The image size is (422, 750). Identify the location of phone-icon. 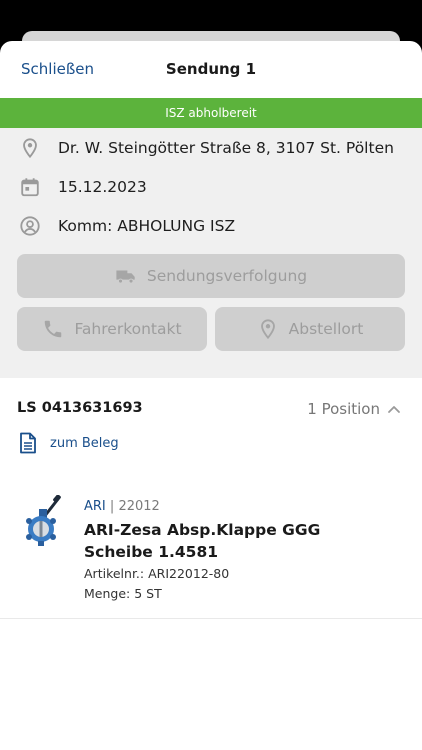
(53, 329).